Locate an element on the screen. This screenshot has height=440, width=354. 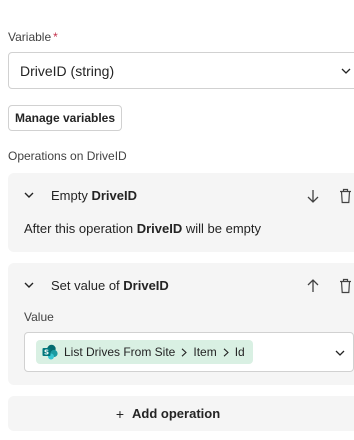
add-operation-label: Add operation is located at coordinates (176, 413).